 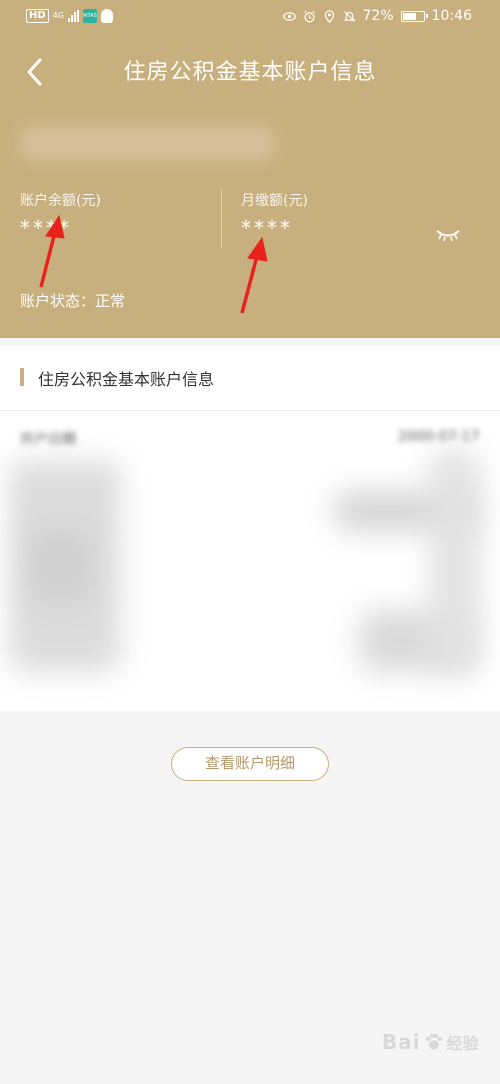 I want to click on section-title: 住房公积金基本账户信息, so click(x=126, y=379).